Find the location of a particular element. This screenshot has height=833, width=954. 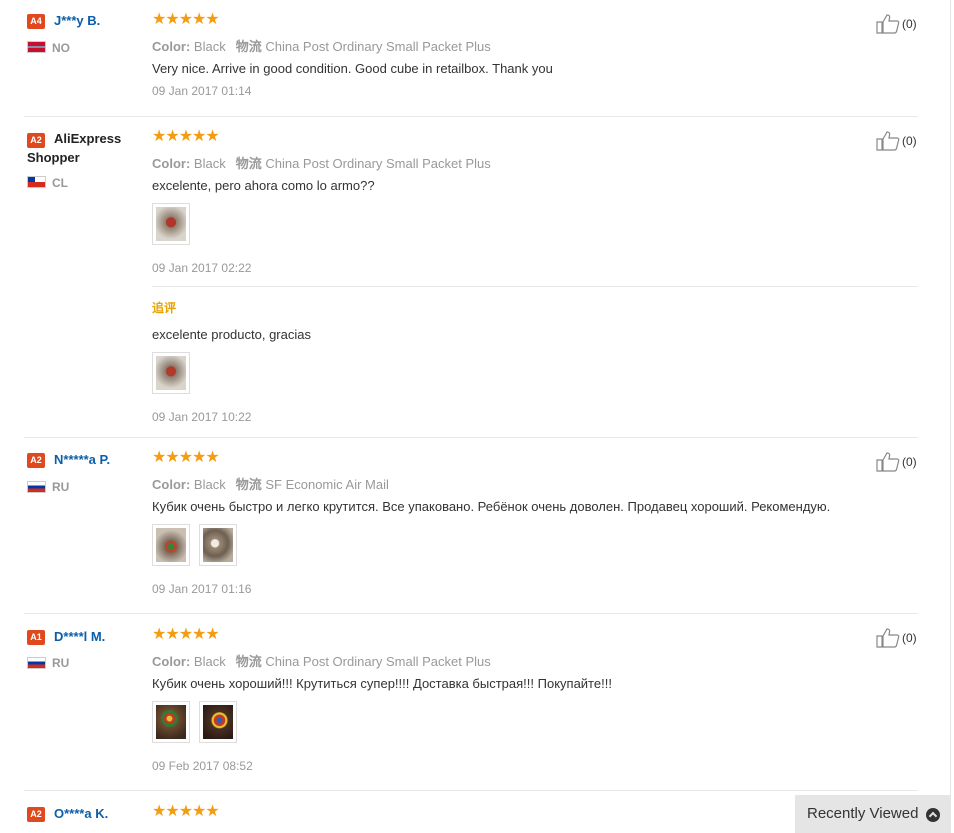

followup-label: 追评 is located at coordinates (164, 308).